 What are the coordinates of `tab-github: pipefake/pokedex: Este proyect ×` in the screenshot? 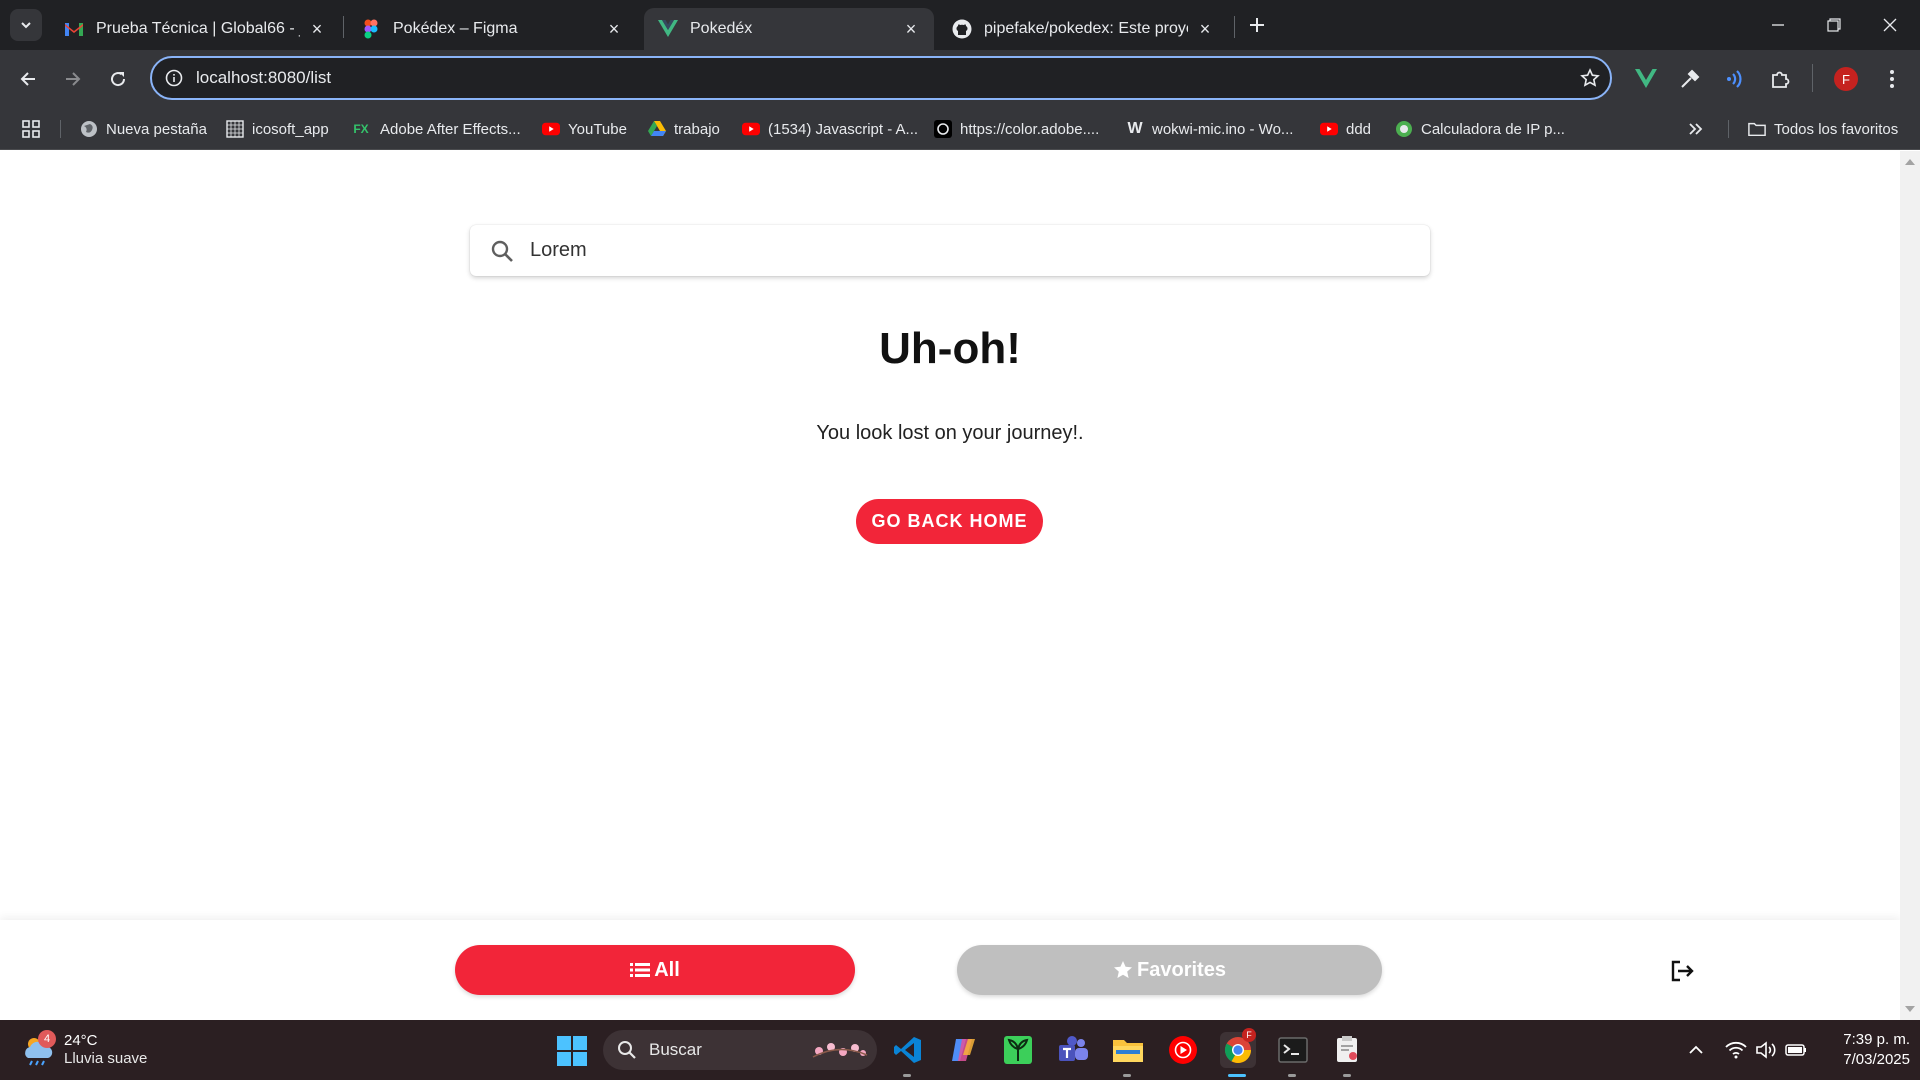 It's located at (1083, 29).